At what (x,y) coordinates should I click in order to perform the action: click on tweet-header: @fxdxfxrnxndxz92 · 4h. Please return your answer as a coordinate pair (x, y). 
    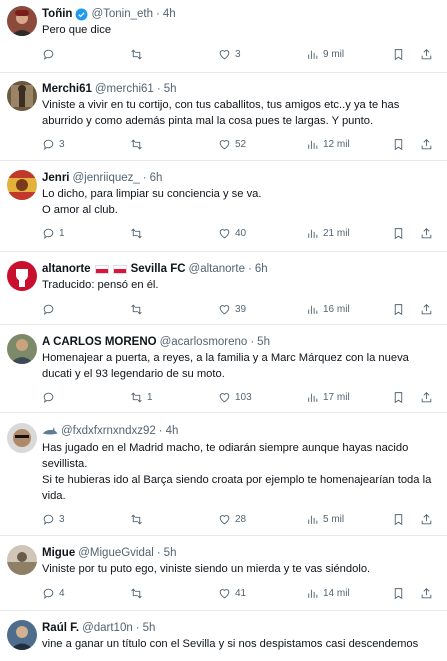
    Looking at the image, I should click on (240, 431).